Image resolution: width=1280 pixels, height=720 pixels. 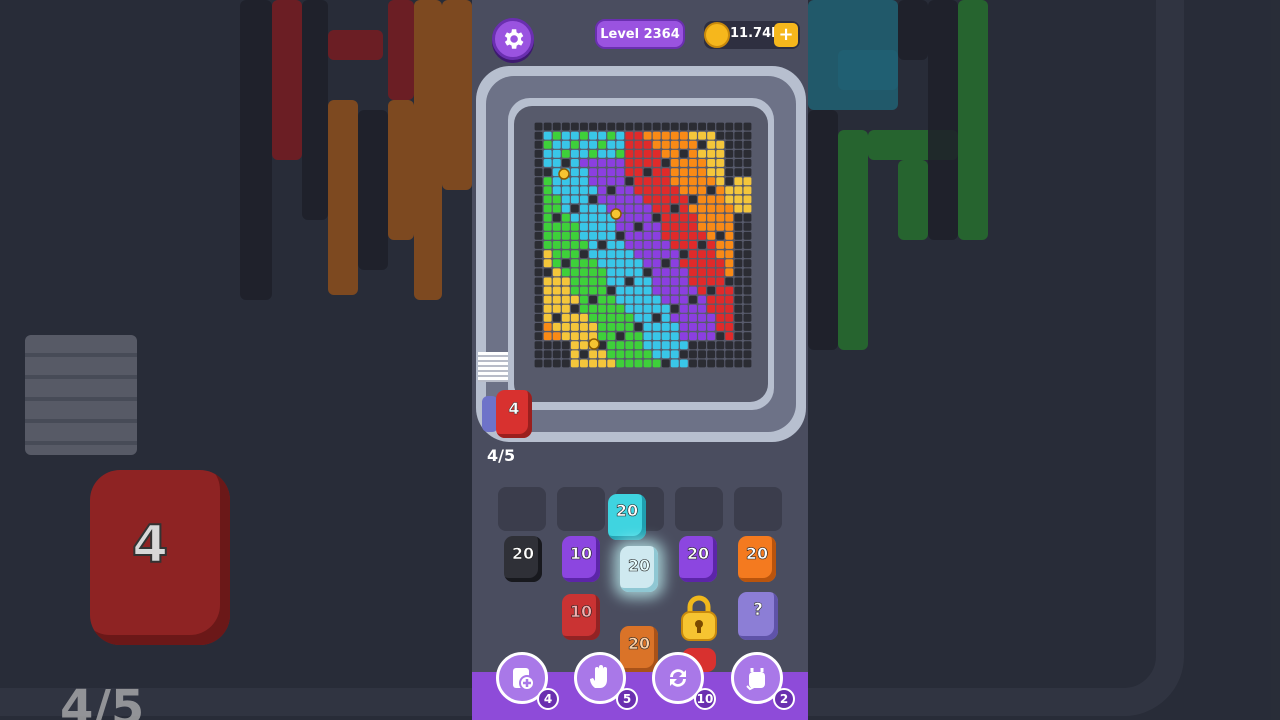 I want to click on settings-button, so click(x=513, y=39).